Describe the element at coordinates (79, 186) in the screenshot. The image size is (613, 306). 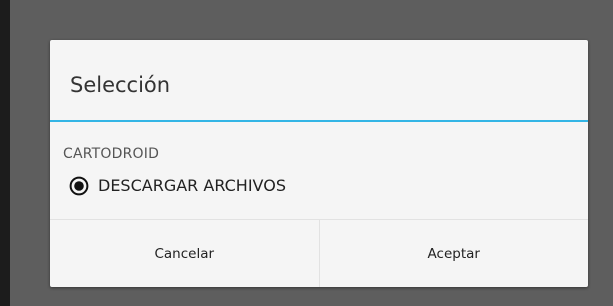
I see `radio-selected-icon` at that location.